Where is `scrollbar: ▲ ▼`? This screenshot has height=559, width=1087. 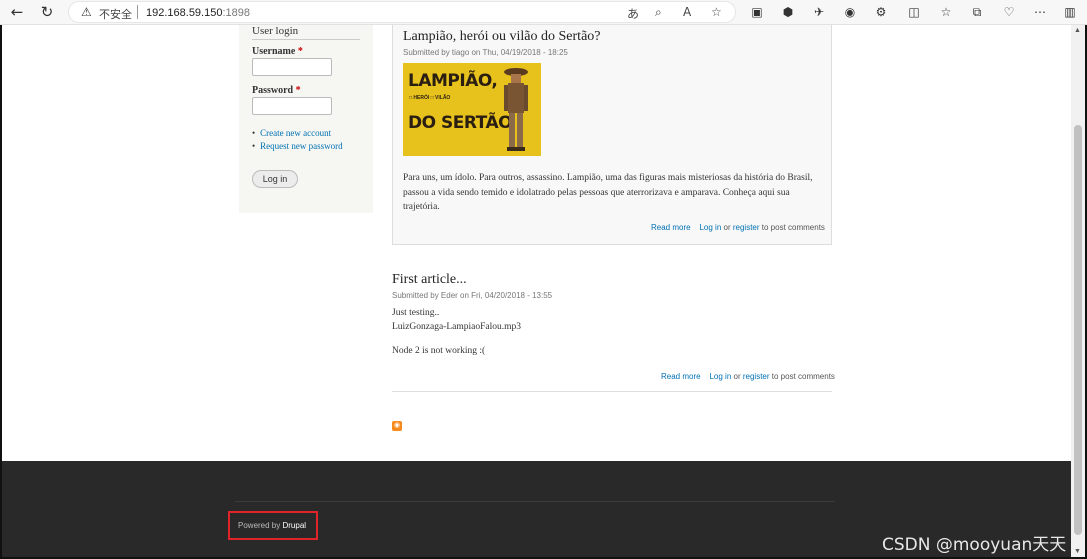
scrollbar: ▲ ▼ is located at coordinates (1078, 291).